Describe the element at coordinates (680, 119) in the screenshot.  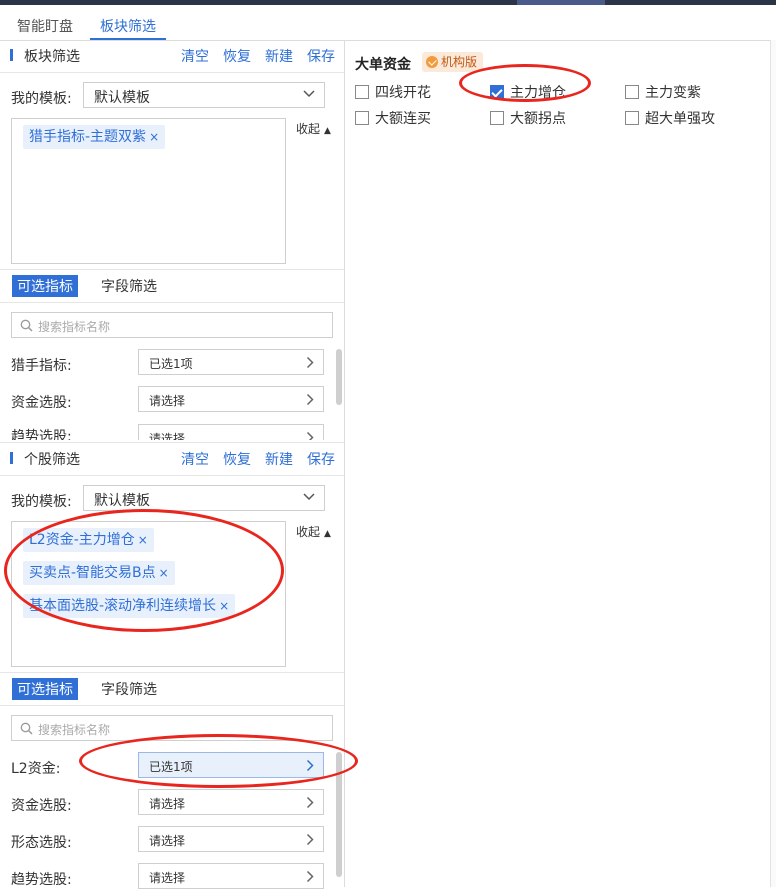
I see `option-label: 超大单强攻` at that location.